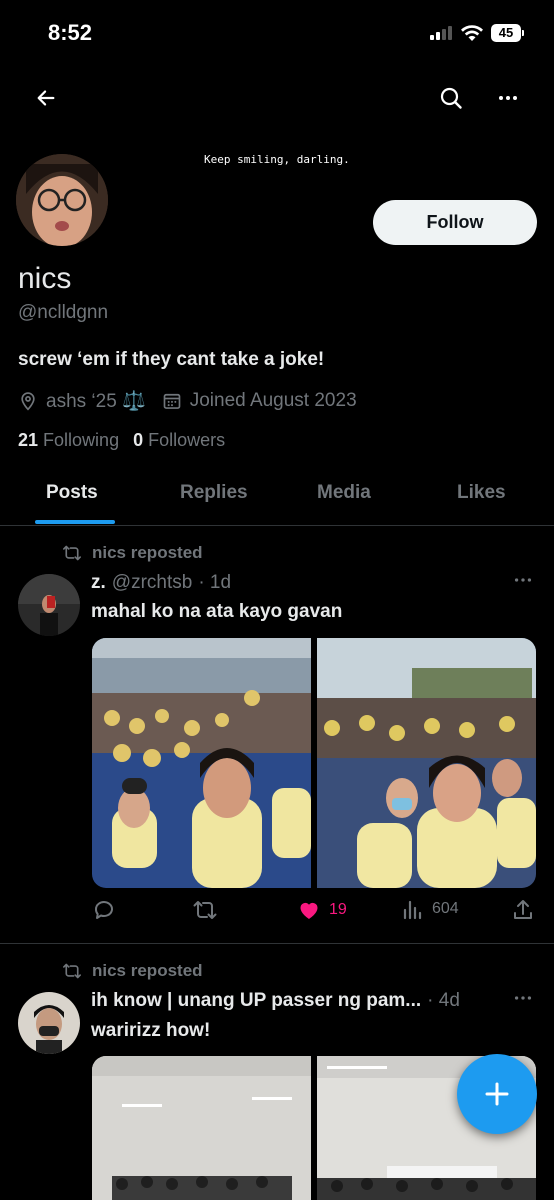 The height and width of the screenshot is (1200, 554). I want to click on followers-label: Followers, so click(187, 440).